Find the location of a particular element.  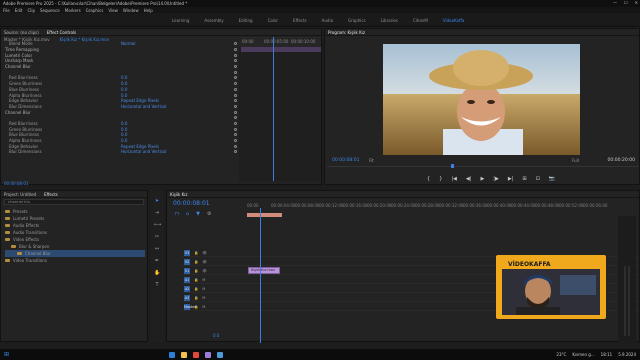

workspace-editing: Editing is located at coordinates (246, 20).